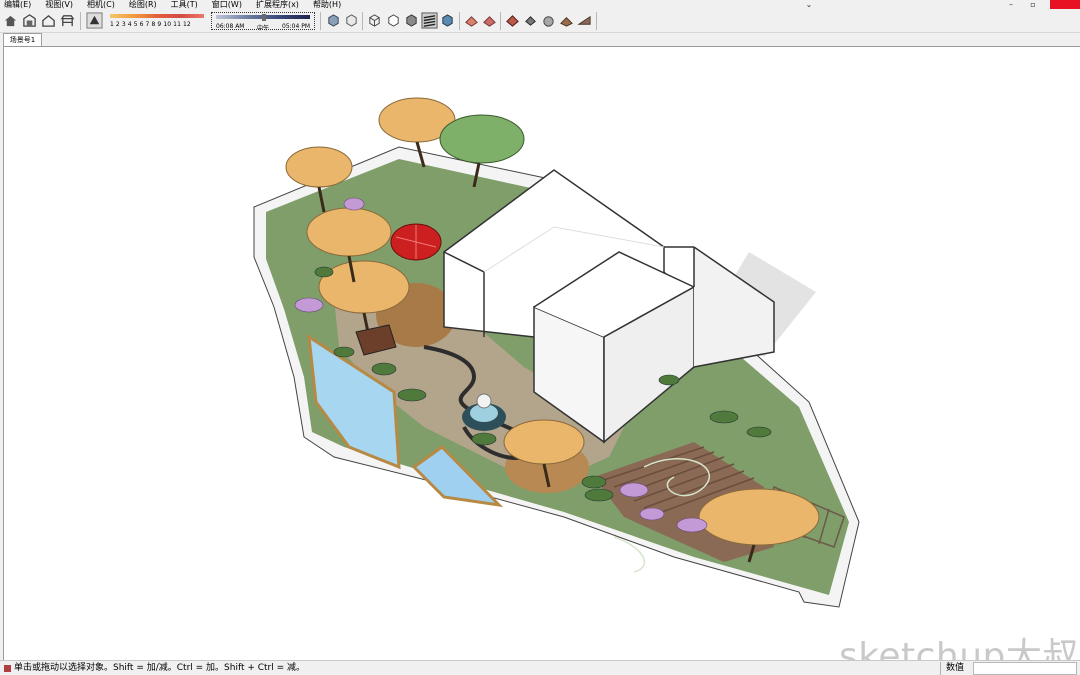 The height and width of the screenshot is (675, 1080). I want to click on time-start-label: 06:08 AM, so click(230, 26).